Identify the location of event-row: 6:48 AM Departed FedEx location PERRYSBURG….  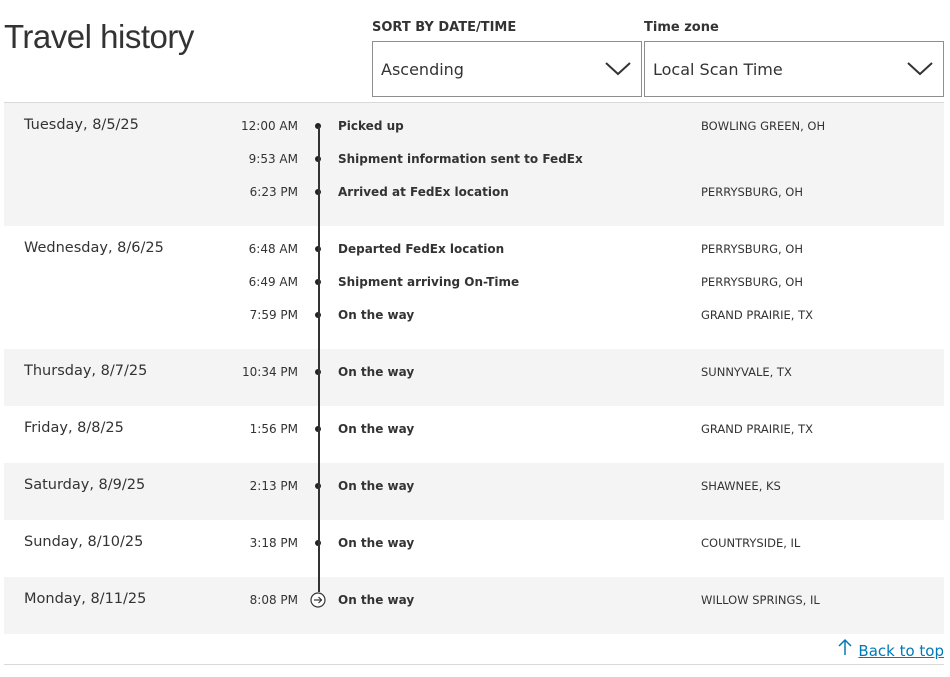
(474, 249).